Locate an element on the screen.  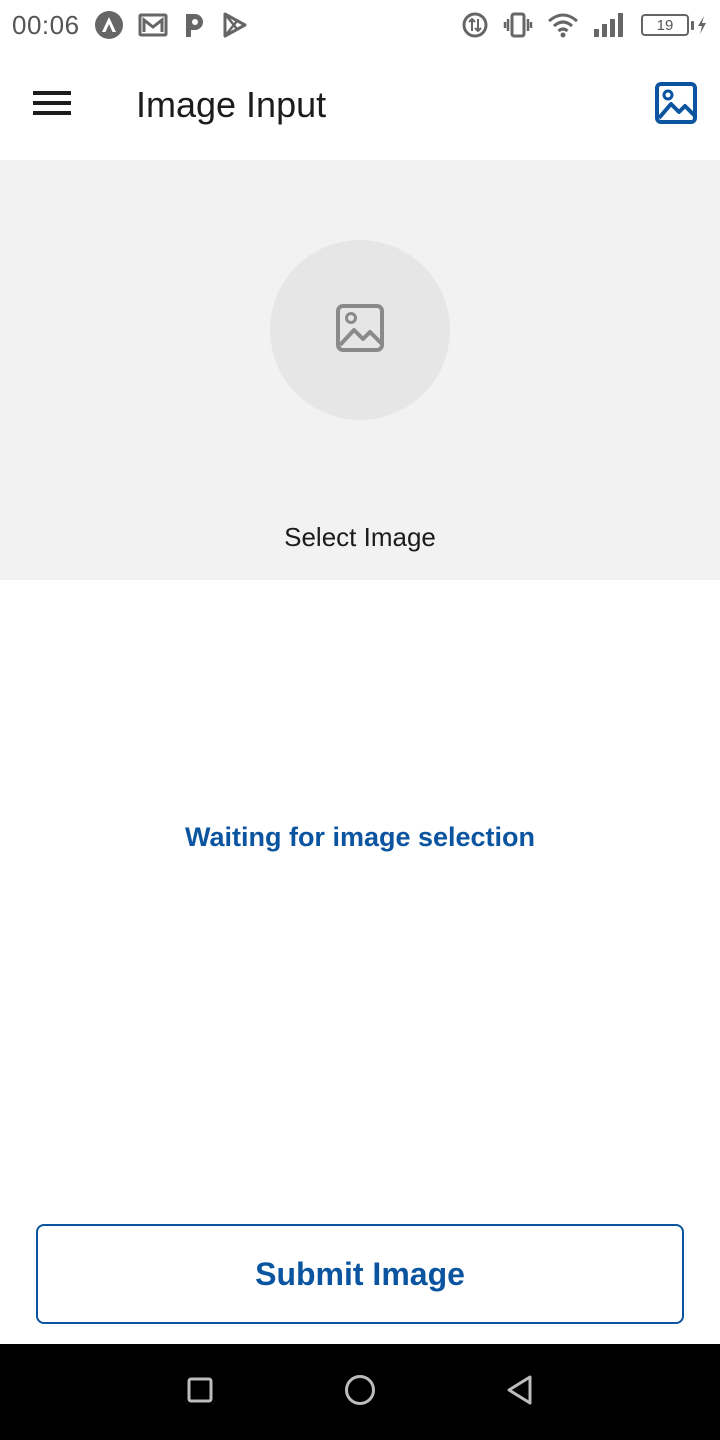
wifi-icon is located at coordinates (563, 25).